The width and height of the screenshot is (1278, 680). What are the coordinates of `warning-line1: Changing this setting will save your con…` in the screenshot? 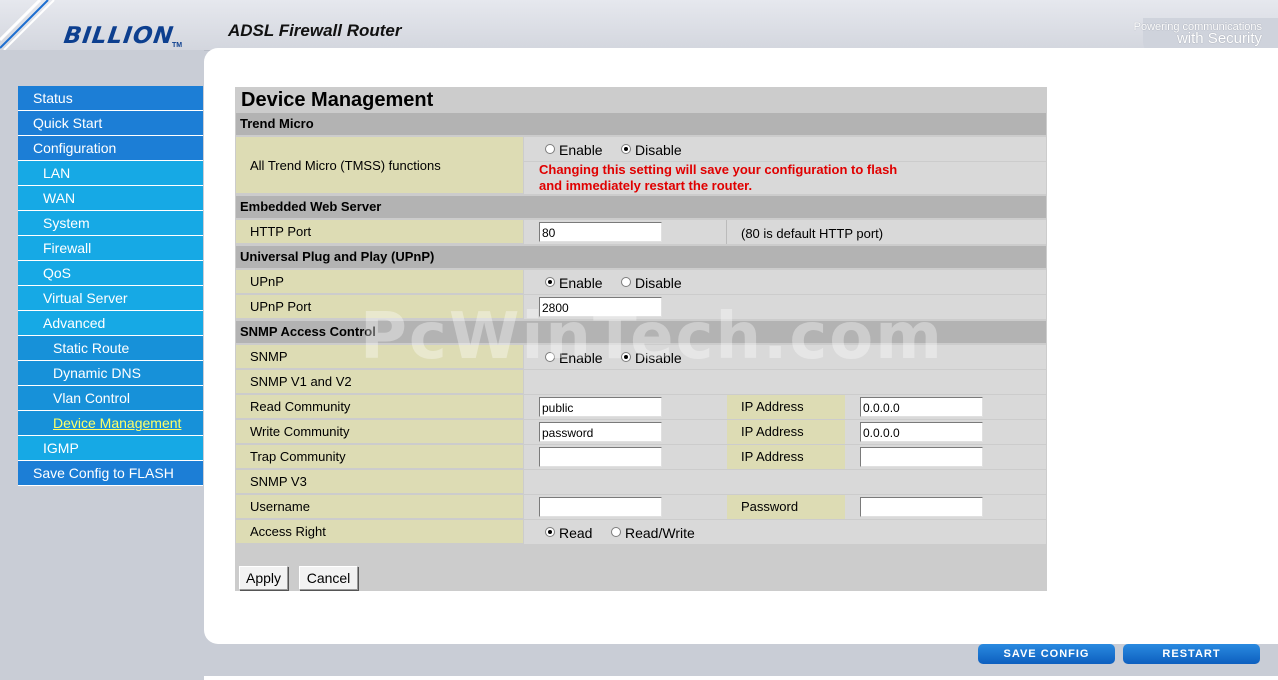 It's located at (718, 169).